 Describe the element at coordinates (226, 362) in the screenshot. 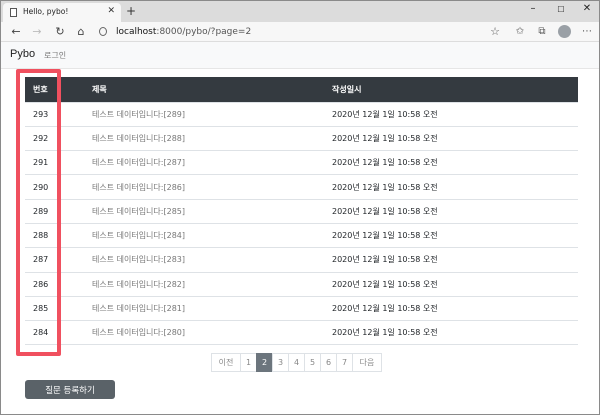

I see `page-prev-button: 이전` at that location.